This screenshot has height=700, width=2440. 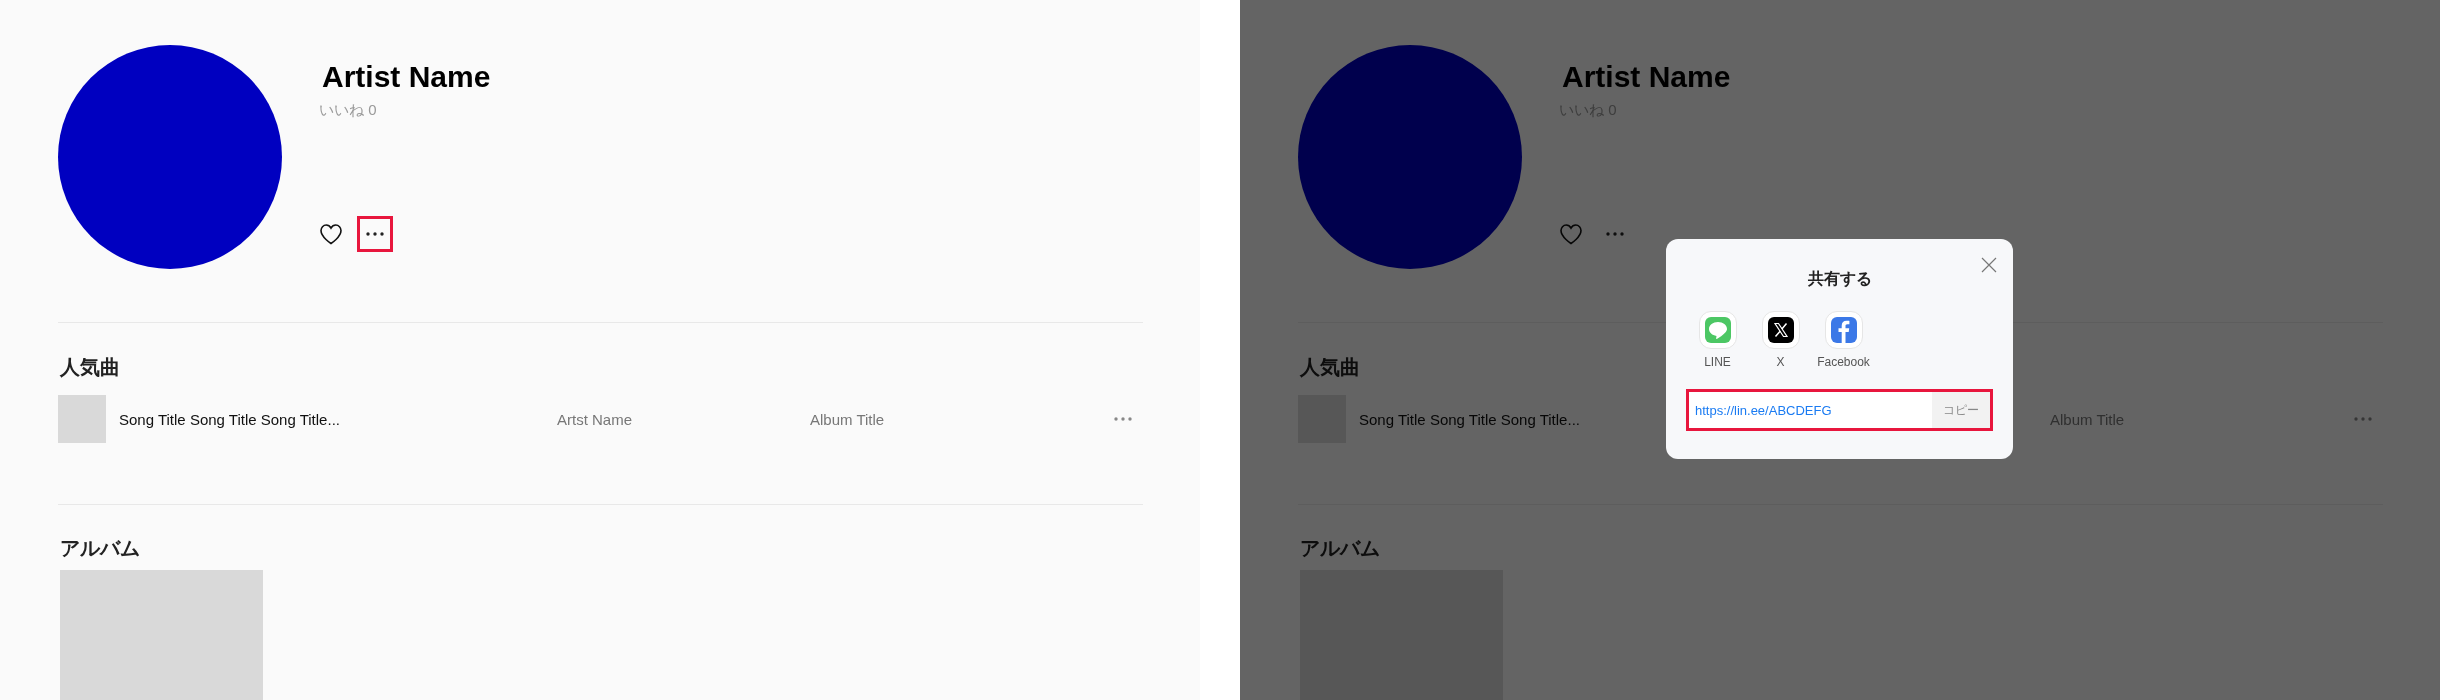 I want to click on like-count: いいね 0, so click(x=348, y=110).